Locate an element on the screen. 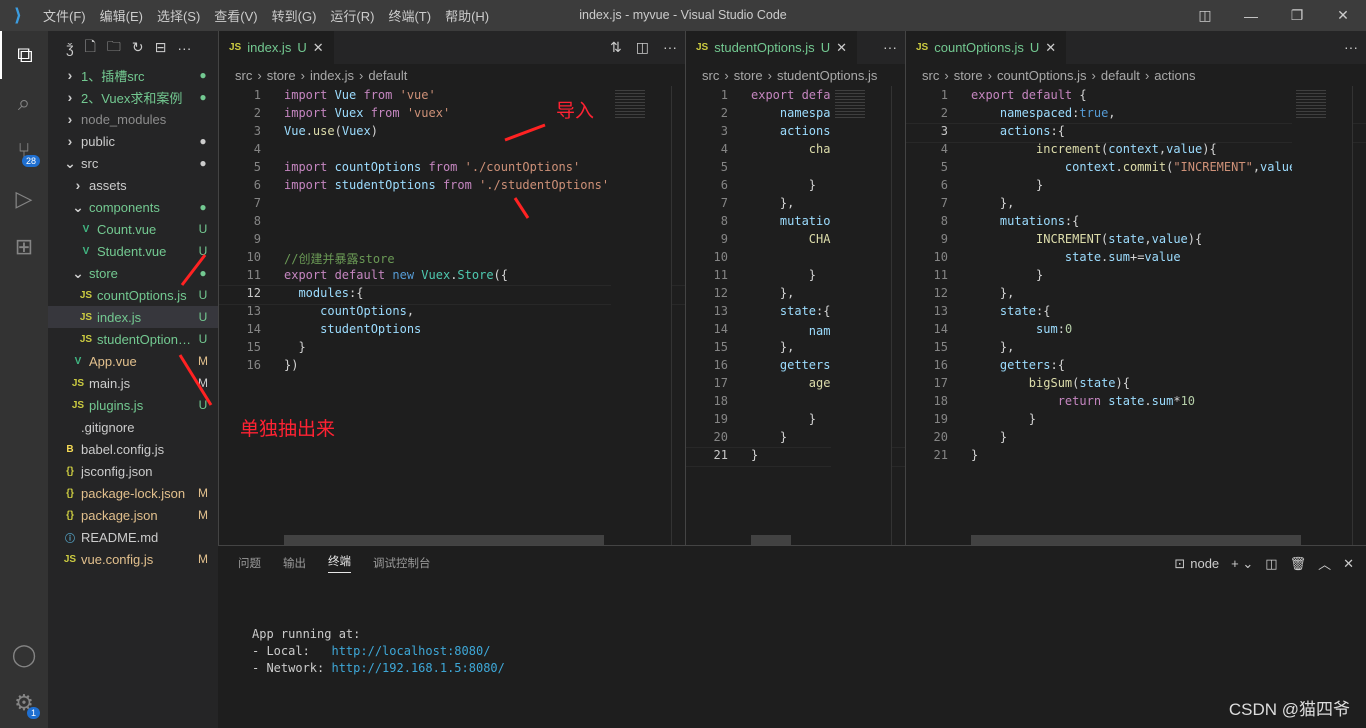 The height and width of the screenshot is (728, 1366). explorer-icon: ⧉ is located at coordinates (24, 55).